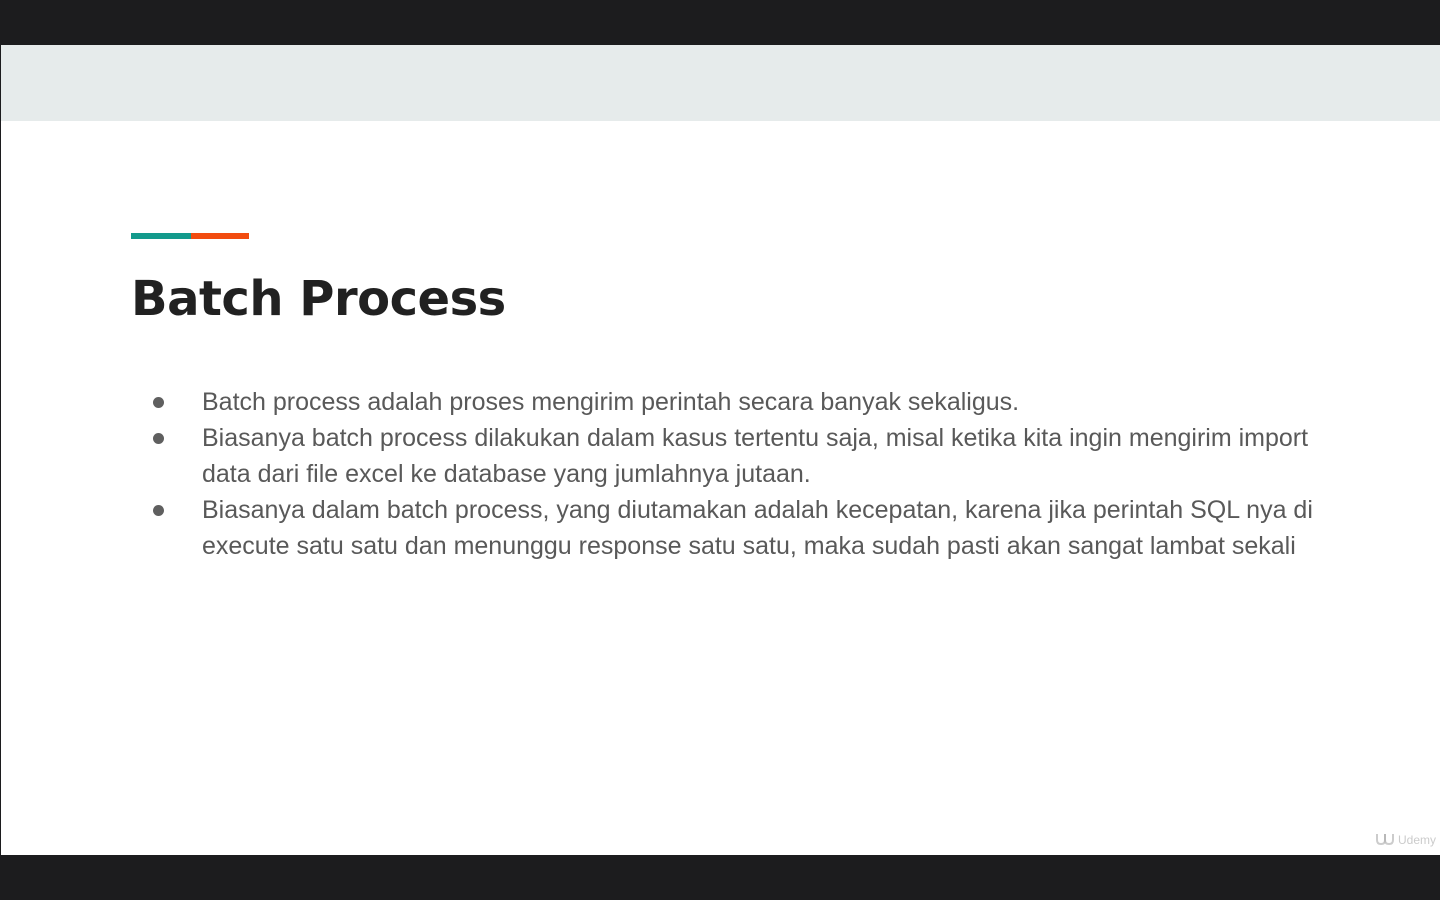 Image resolution: width=1440 pixels, height=900 pixels. I want to click on udemy-logo-icon, so click(1385, 839).